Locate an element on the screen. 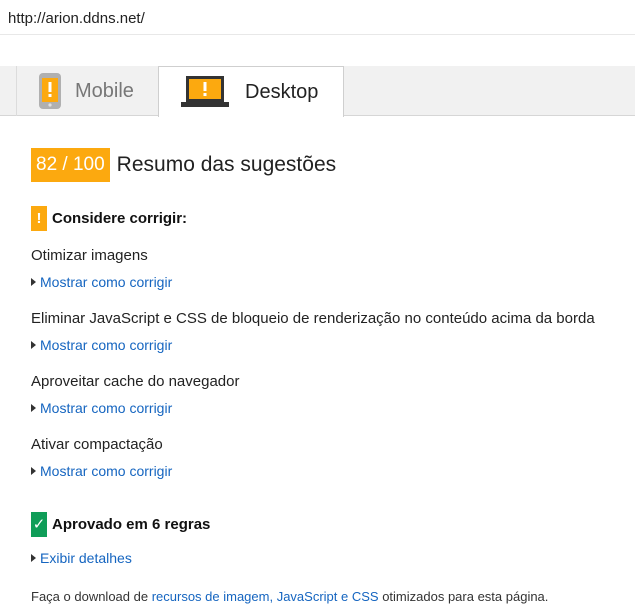 Image resolution: width=635 pixels, height=613 pixels. fix-section-header: ! Considere corrigir: is located at coordinates (109, 218).